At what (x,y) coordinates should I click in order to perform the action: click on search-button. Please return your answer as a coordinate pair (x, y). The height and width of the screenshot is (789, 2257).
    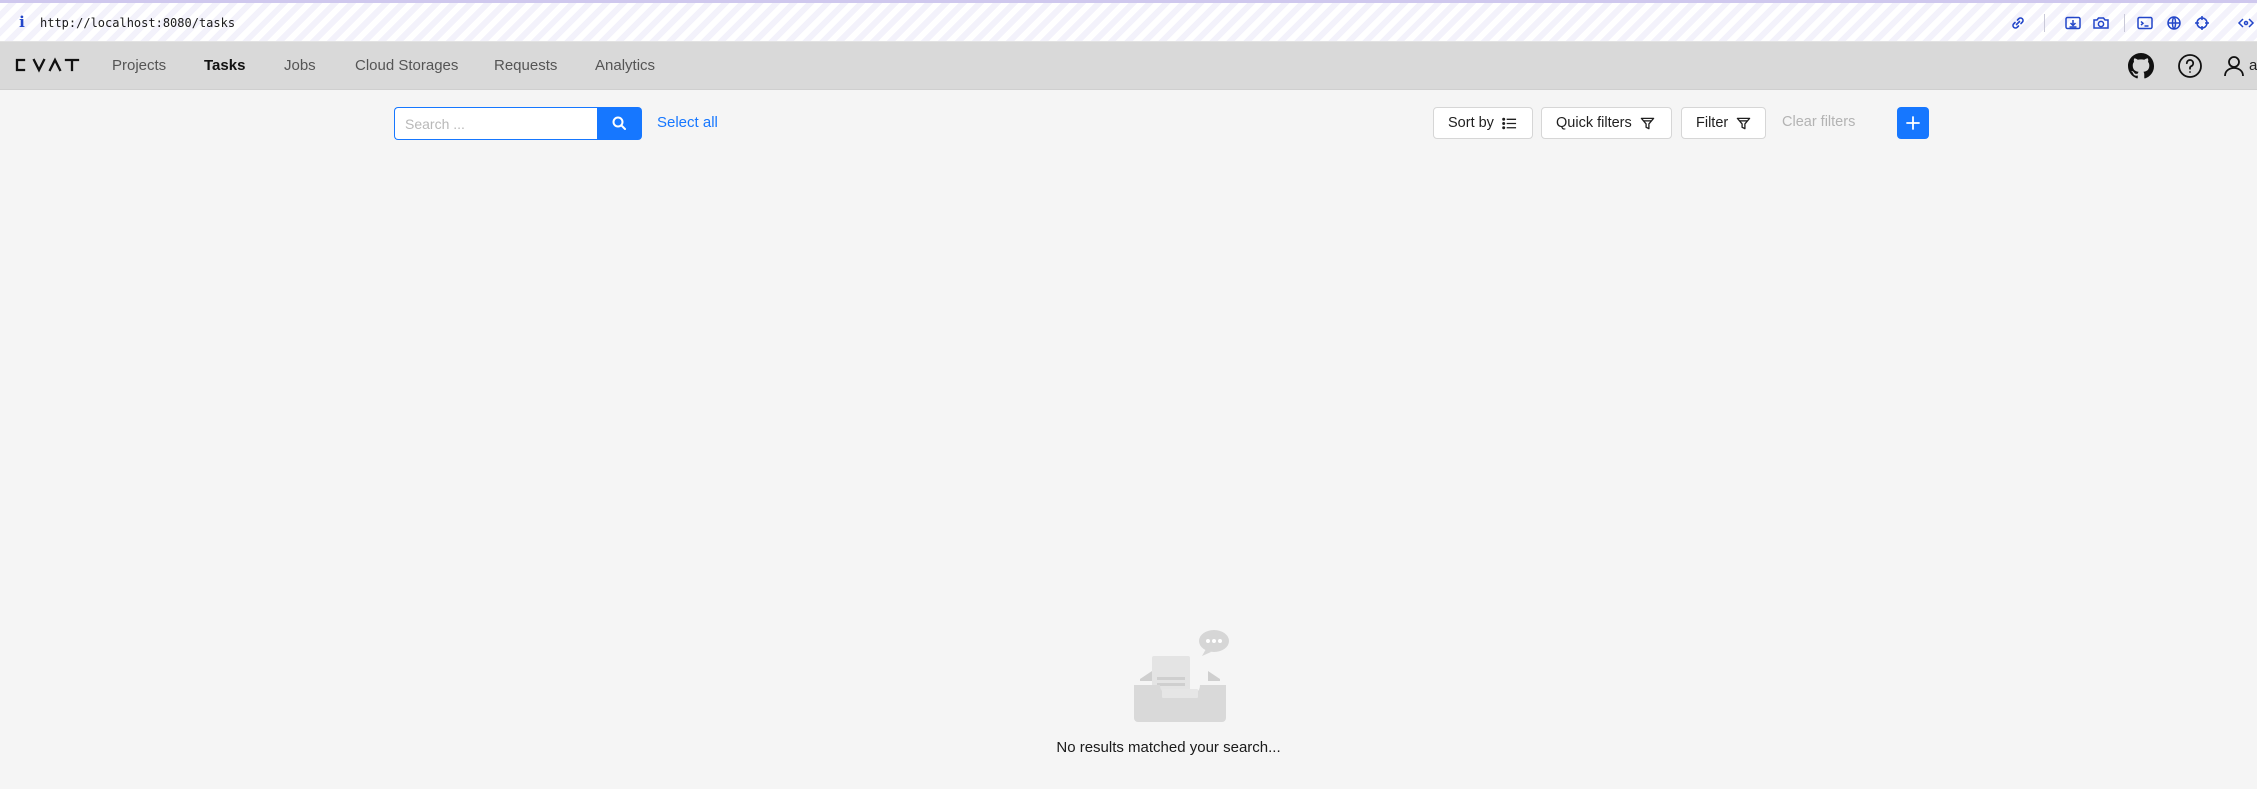
    Looking at the image, I should click on (619, 123).